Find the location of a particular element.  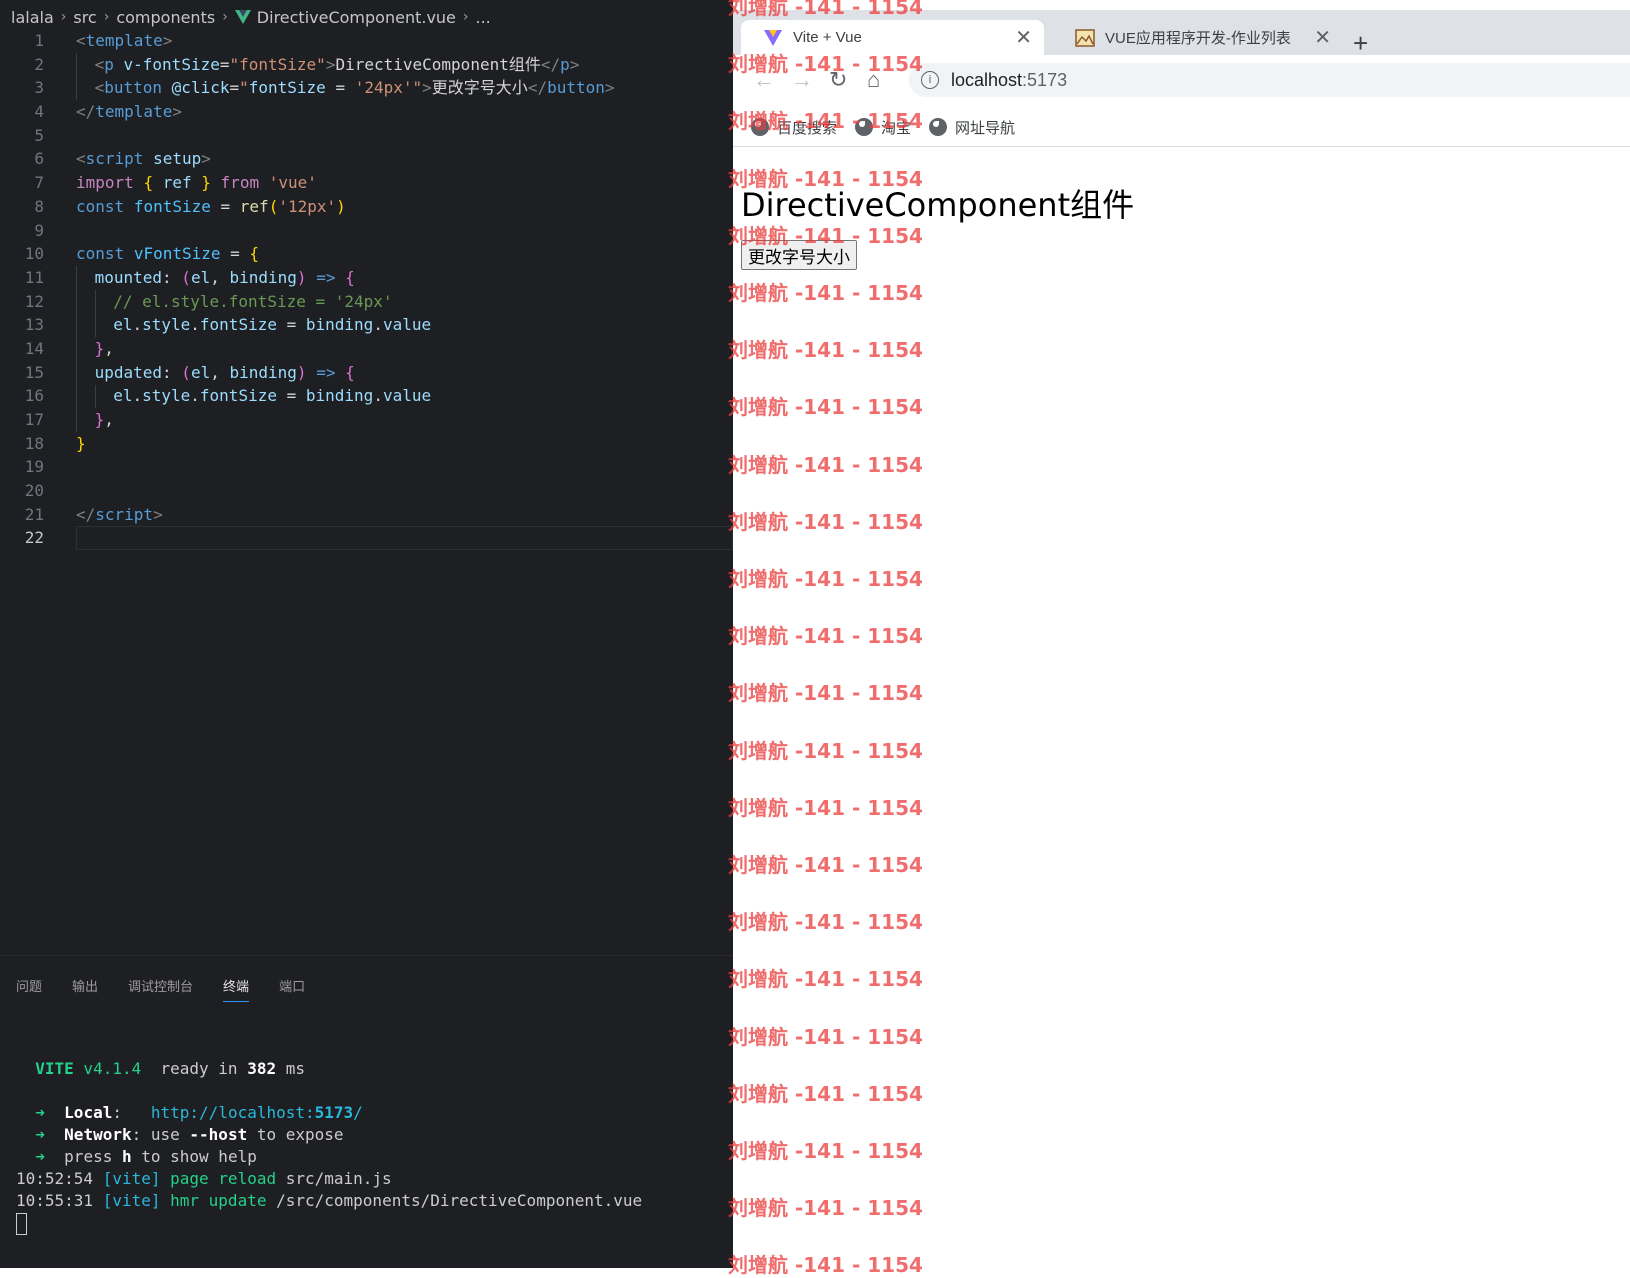

panel-tab: 输出 is located at coordinates (85, 989).